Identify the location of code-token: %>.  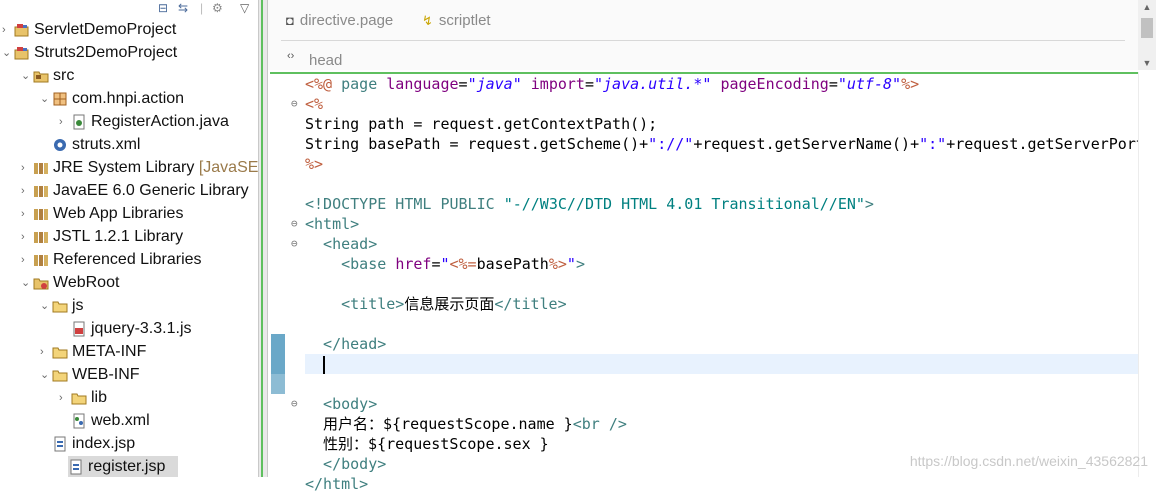
(910, 84).